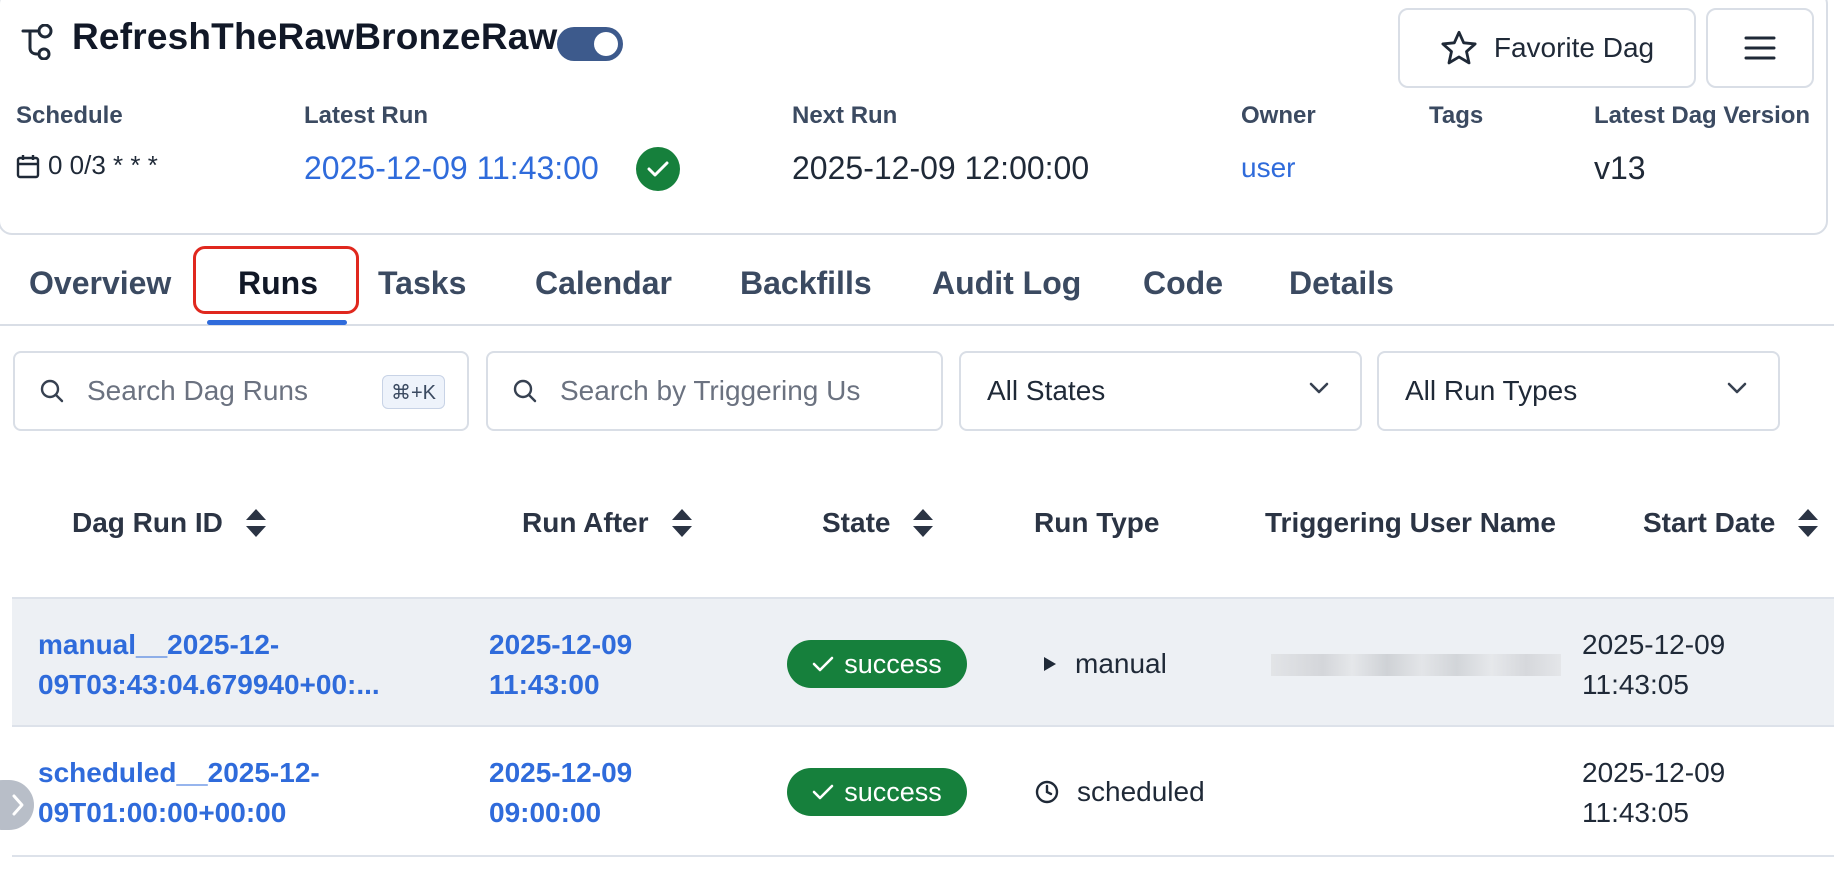  What do you see at coordinates (315, 36) in the screenshot?
I see `dag-title: RefreshTheRawBronzeRaw` at bounding box center [315, 36].